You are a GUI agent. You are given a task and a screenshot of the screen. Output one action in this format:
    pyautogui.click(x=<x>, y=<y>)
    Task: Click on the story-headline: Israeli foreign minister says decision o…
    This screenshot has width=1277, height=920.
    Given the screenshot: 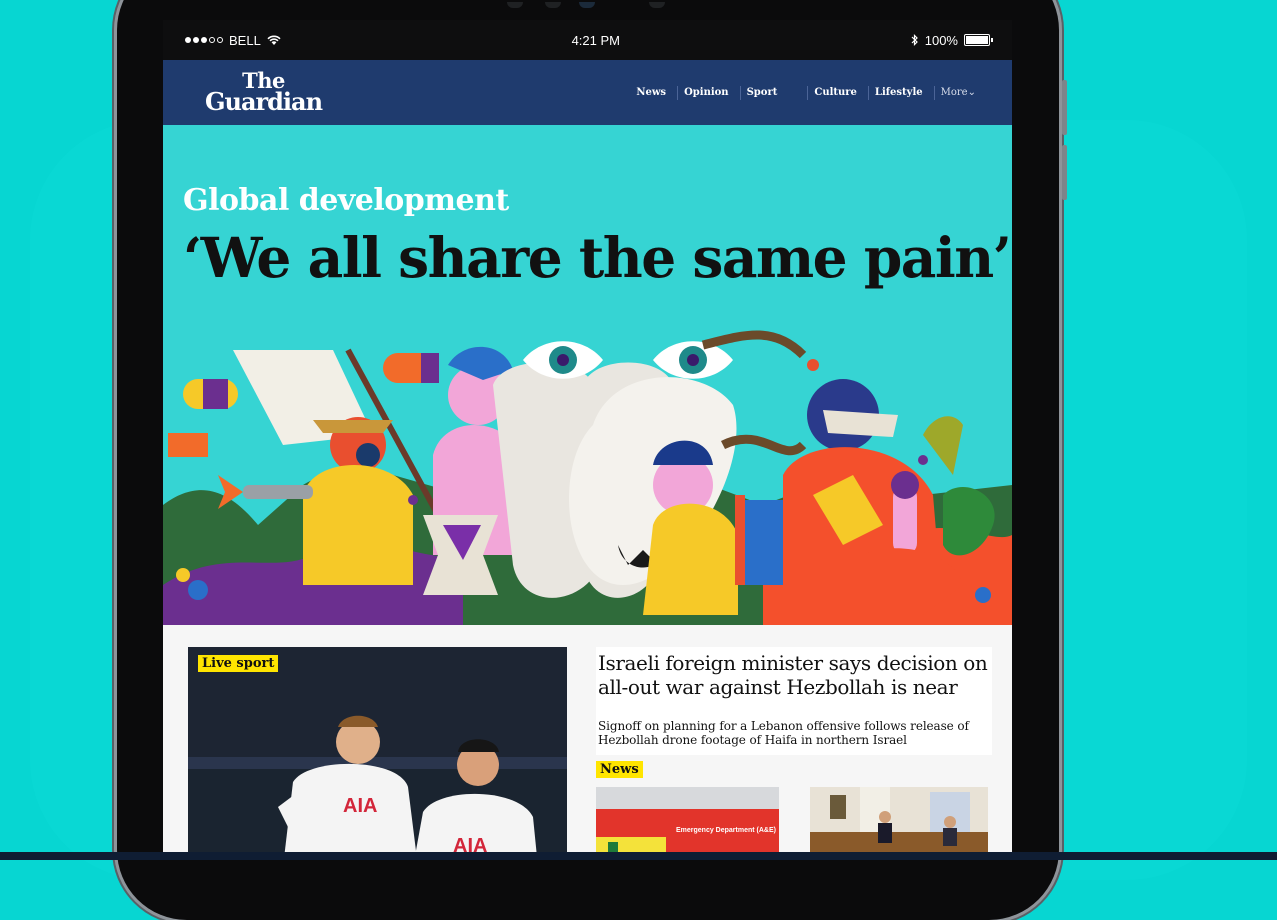 What is the action you would take?
    pyautogui.click(x=794, y=675)
    